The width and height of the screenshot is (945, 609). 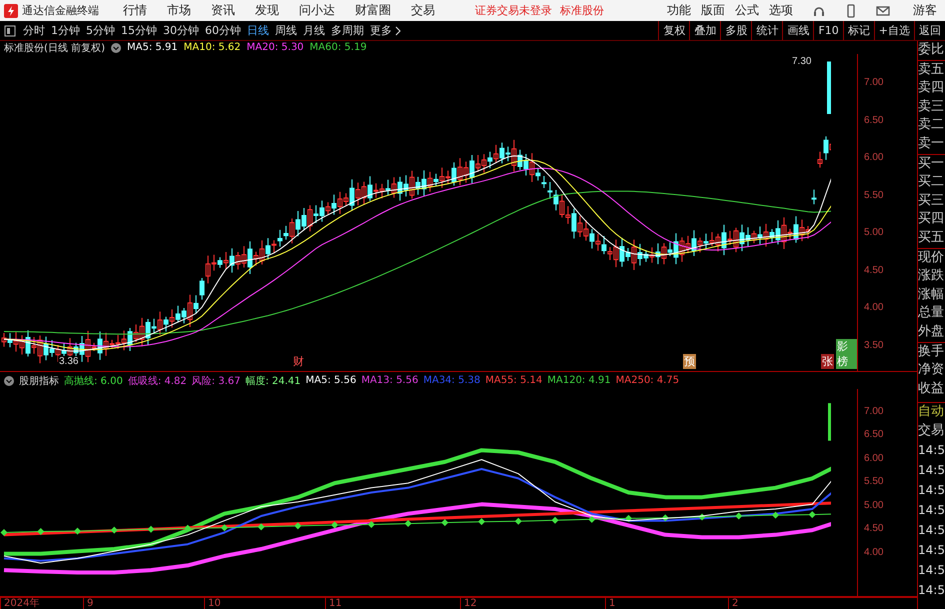 What do you see at coordinates (829, 422) in the screenshot?
I see `indicator-bar` at bounding box center [829, 422].